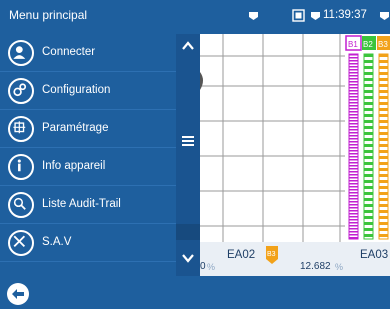 The image size is (390, 310). I want to click on menu-item-audit-trail: Liste Audit-Trail, so click(88, 205).